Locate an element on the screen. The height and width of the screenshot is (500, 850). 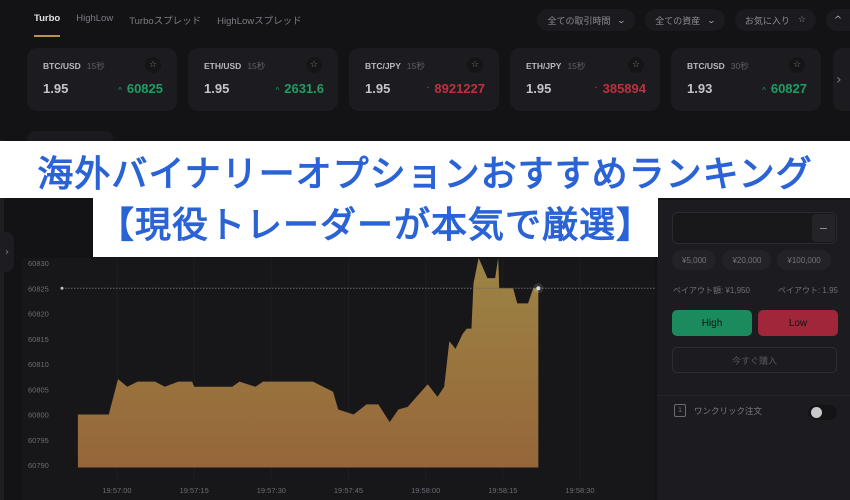
y-tick-label: 60800 is located at coordinates (38, 415).